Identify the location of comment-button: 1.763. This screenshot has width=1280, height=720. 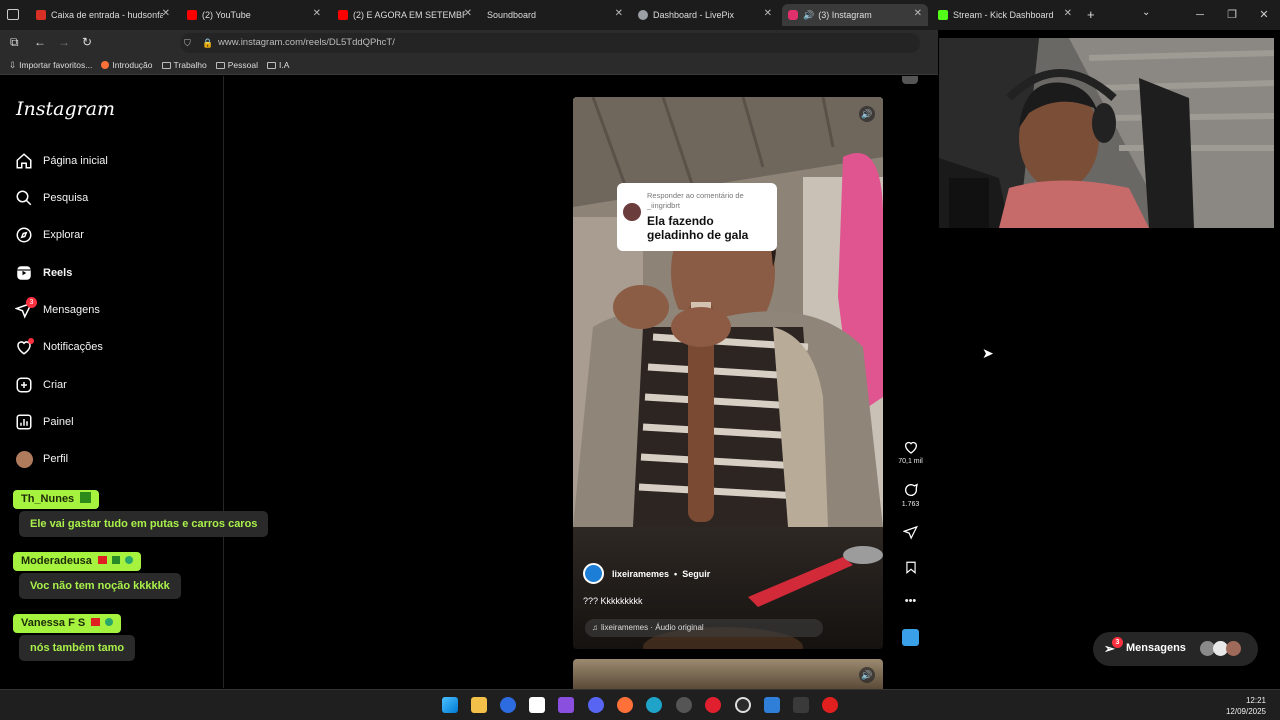
(910, 495).